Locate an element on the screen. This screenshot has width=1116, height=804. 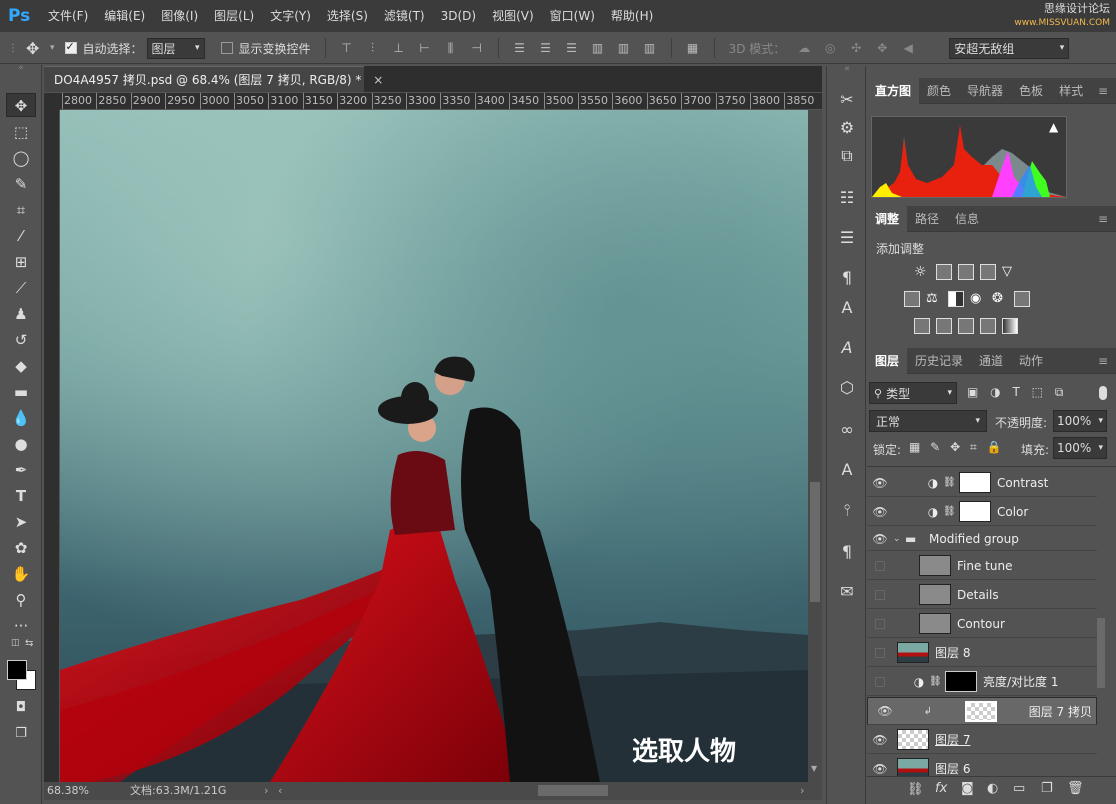
tab-layers: 图层 is located at coordinates (887, 360).